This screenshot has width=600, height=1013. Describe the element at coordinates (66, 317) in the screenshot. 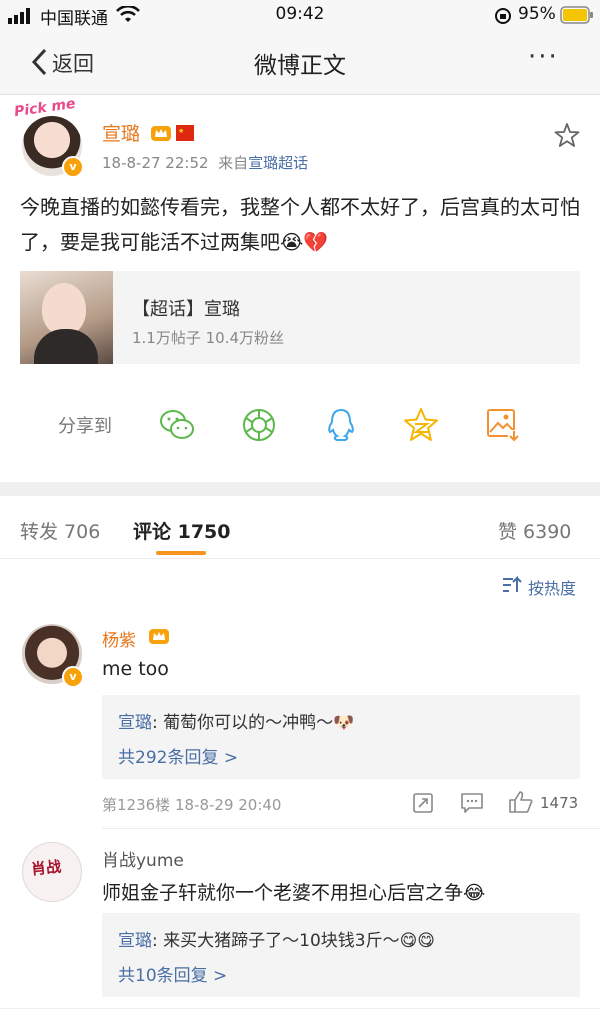

I see `topic-thumbnail` at that location.